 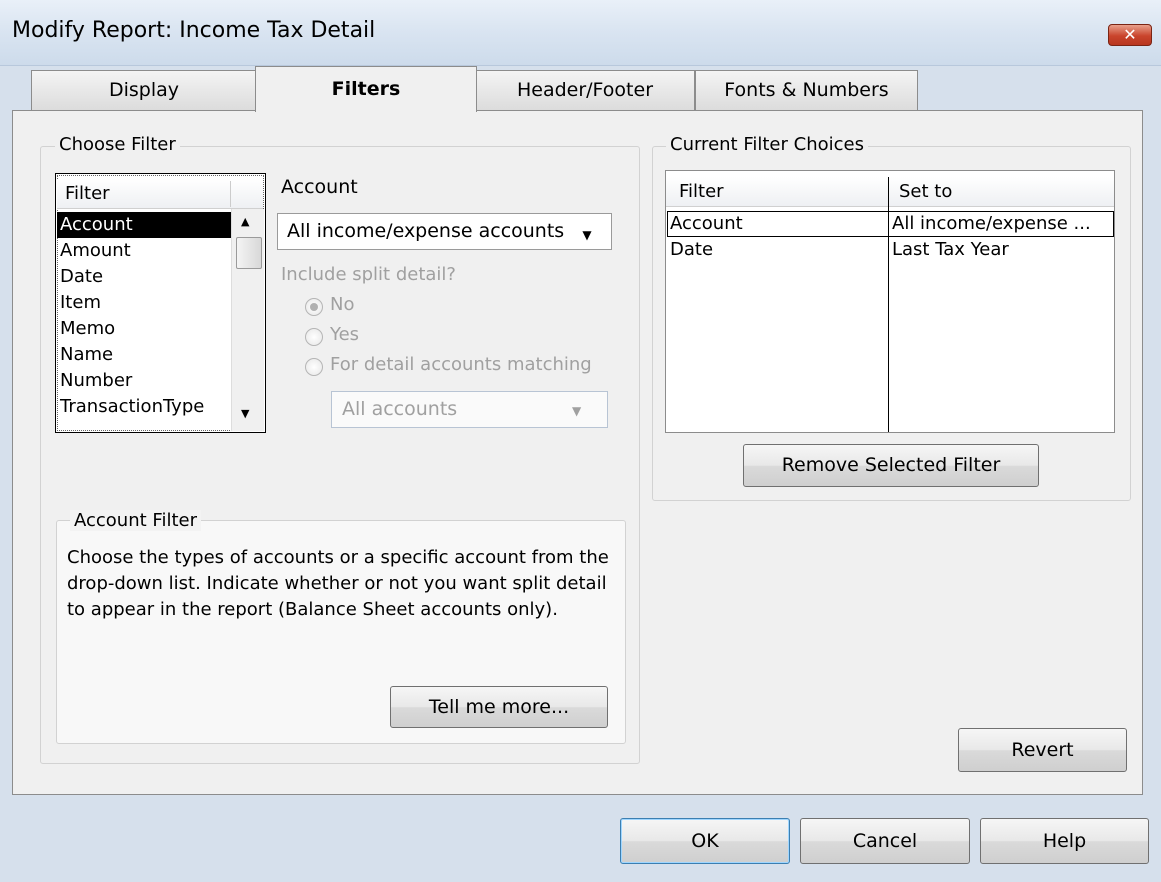 What do you see at coordinates (444, 231) in the screenshot?
I see `account-type-dropdown: All income/expense accounts ▼` at bounding box center [444, 231].